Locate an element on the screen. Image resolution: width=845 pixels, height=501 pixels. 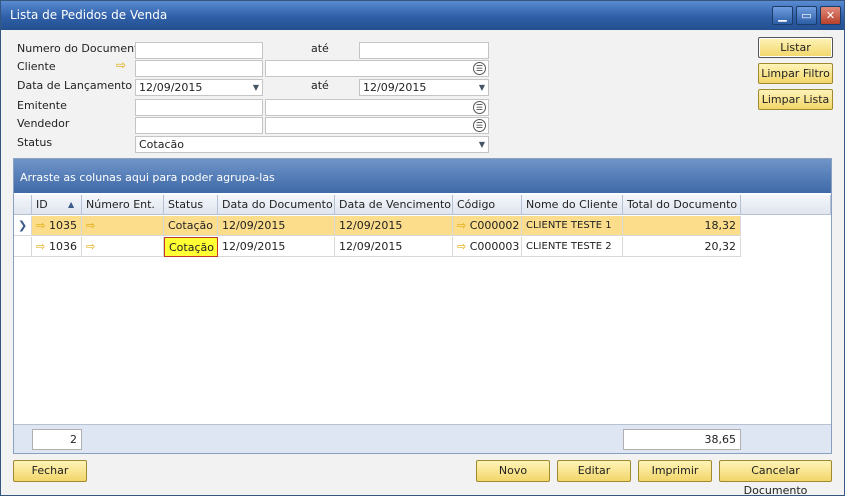
grid-summary-bar: 2 38,65 is located at coordinates (422, 438).